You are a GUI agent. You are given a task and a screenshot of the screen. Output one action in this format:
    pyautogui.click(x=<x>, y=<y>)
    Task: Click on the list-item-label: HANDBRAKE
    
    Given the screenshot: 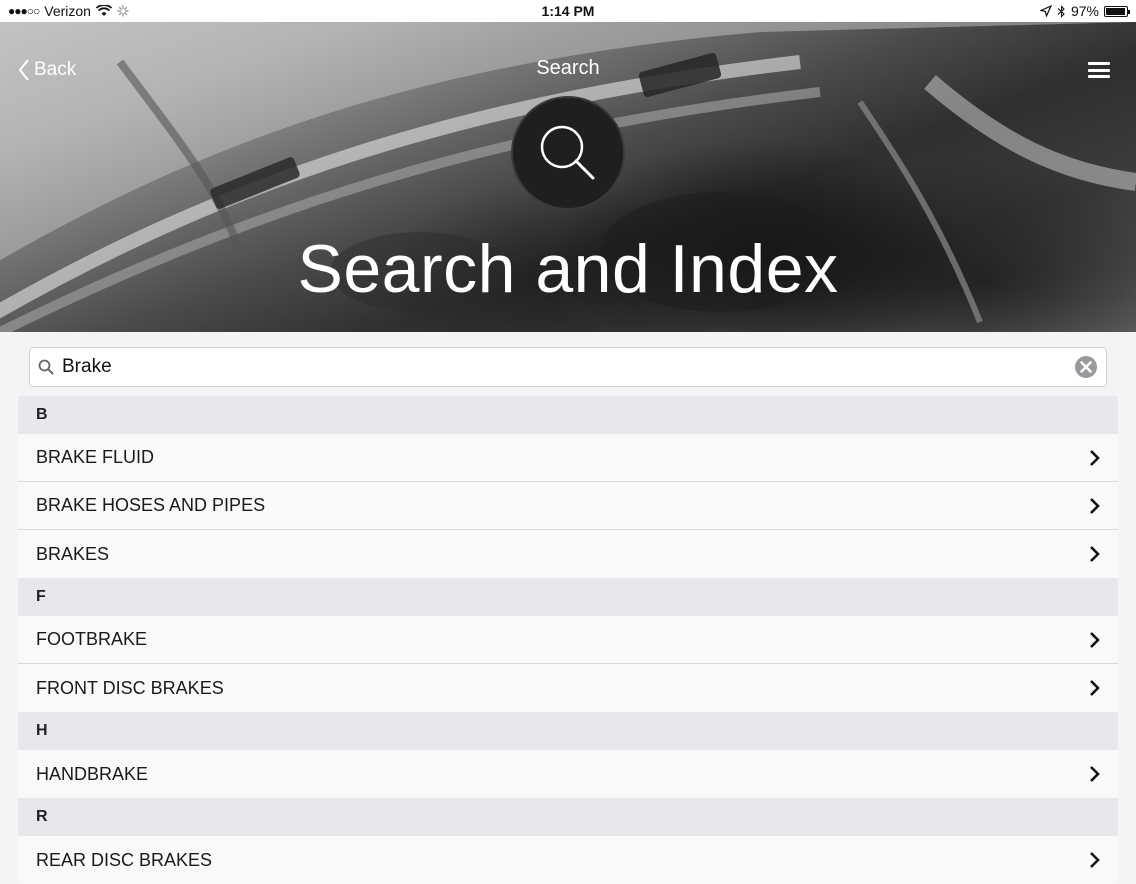 What is the action you would take?
    pyautogui.click(x=92, y=773)
    